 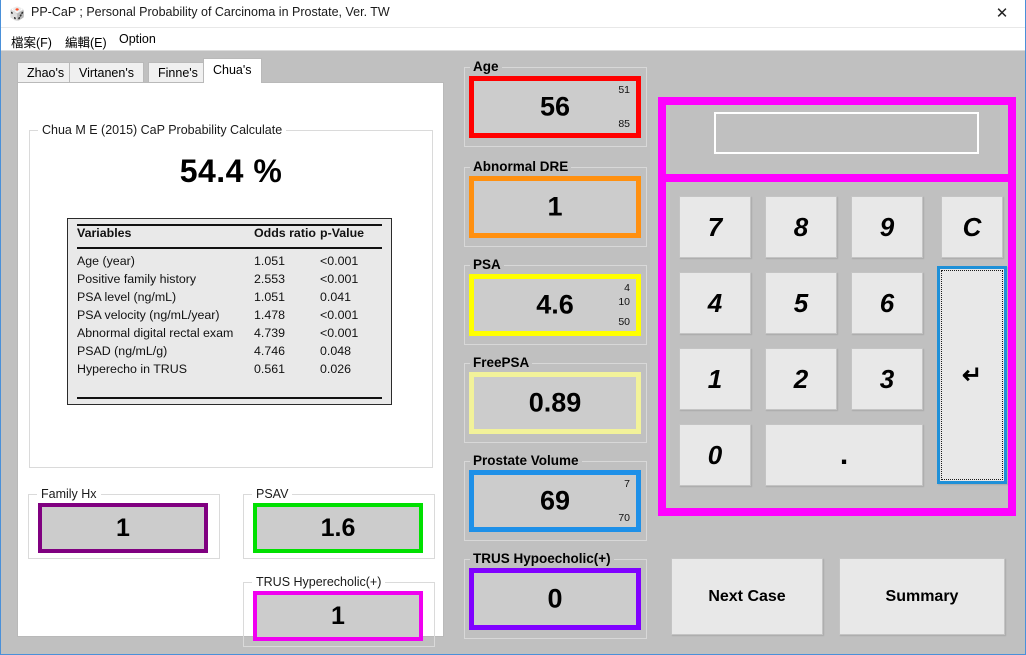 What do you see at coordinates (922, 596) in the screenshot?
I see `summary-button: Summary` at bounding box center [922, 596].